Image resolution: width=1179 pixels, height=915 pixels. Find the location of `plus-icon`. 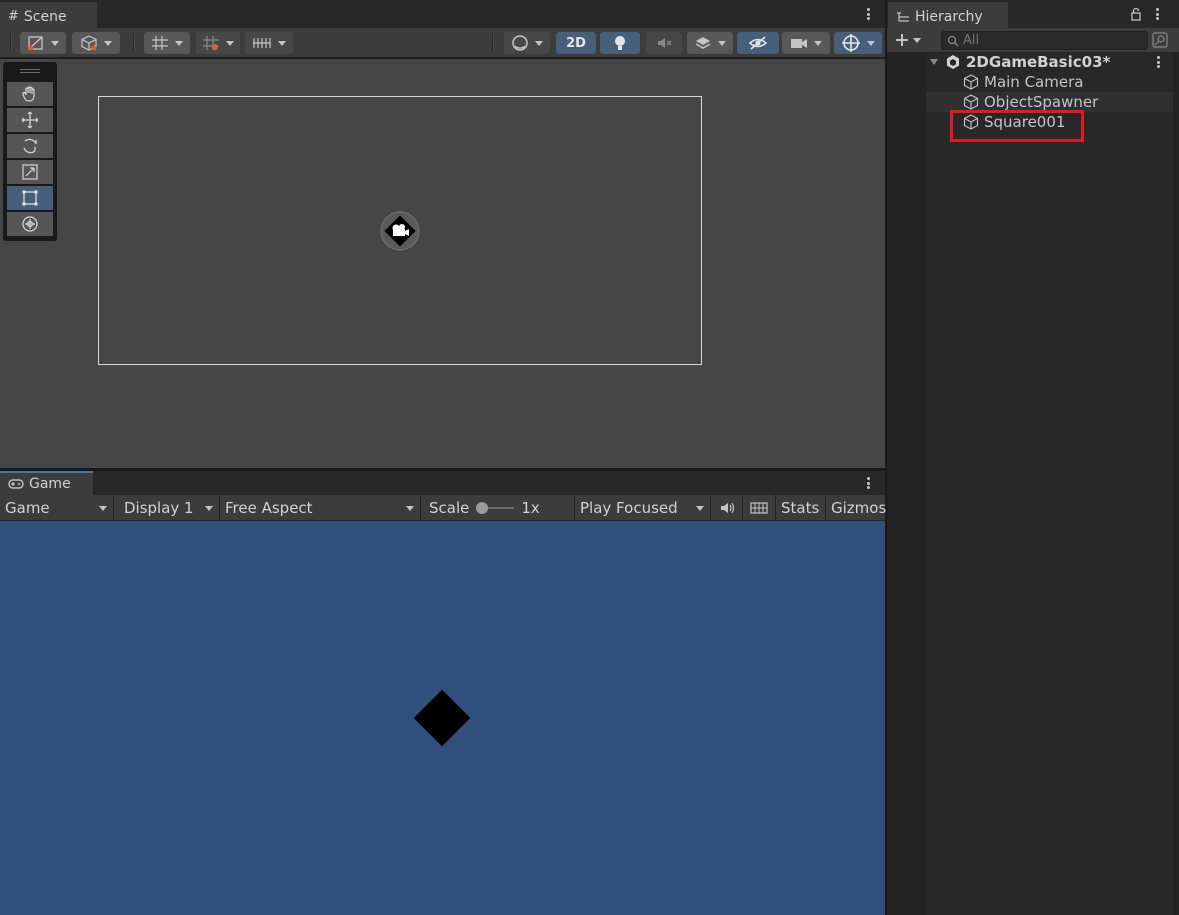

plus-icon is located at coordinates (902, 40).